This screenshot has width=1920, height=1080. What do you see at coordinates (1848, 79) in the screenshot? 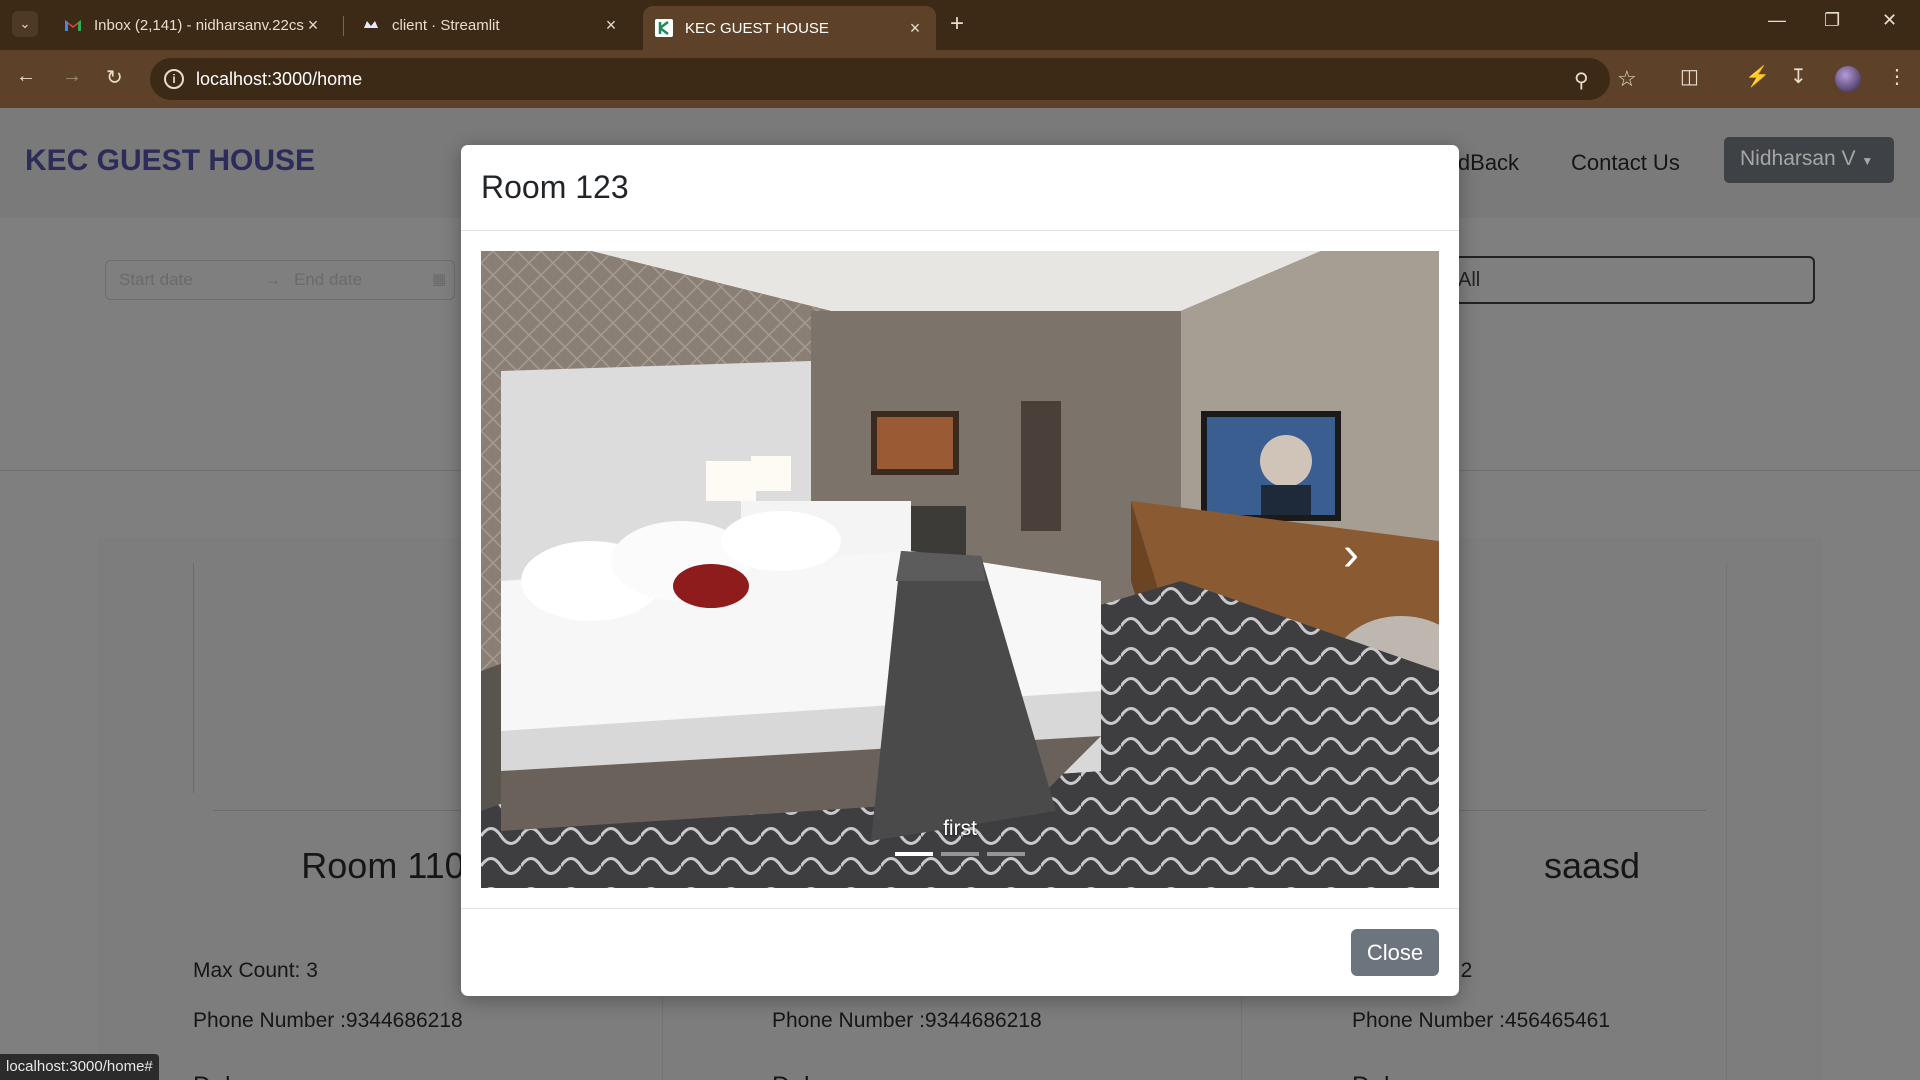
I see `chrome-profile-avatar` at bounding box center [1848, 79].